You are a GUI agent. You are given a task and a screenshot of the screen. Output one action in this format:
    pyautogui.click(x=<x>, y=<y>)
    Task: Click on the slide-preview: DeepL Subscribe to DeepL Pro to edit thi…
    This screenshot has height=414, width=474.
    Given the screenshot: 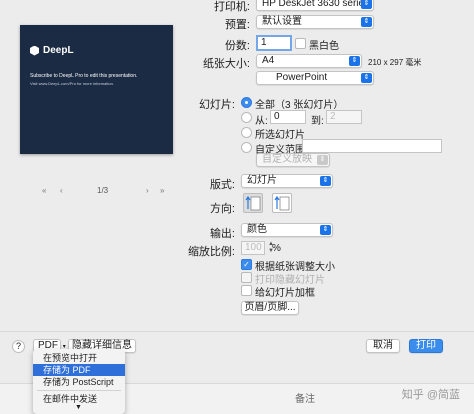 What is the action you would take?
    pyautogui.click(x=96, y=89)
    